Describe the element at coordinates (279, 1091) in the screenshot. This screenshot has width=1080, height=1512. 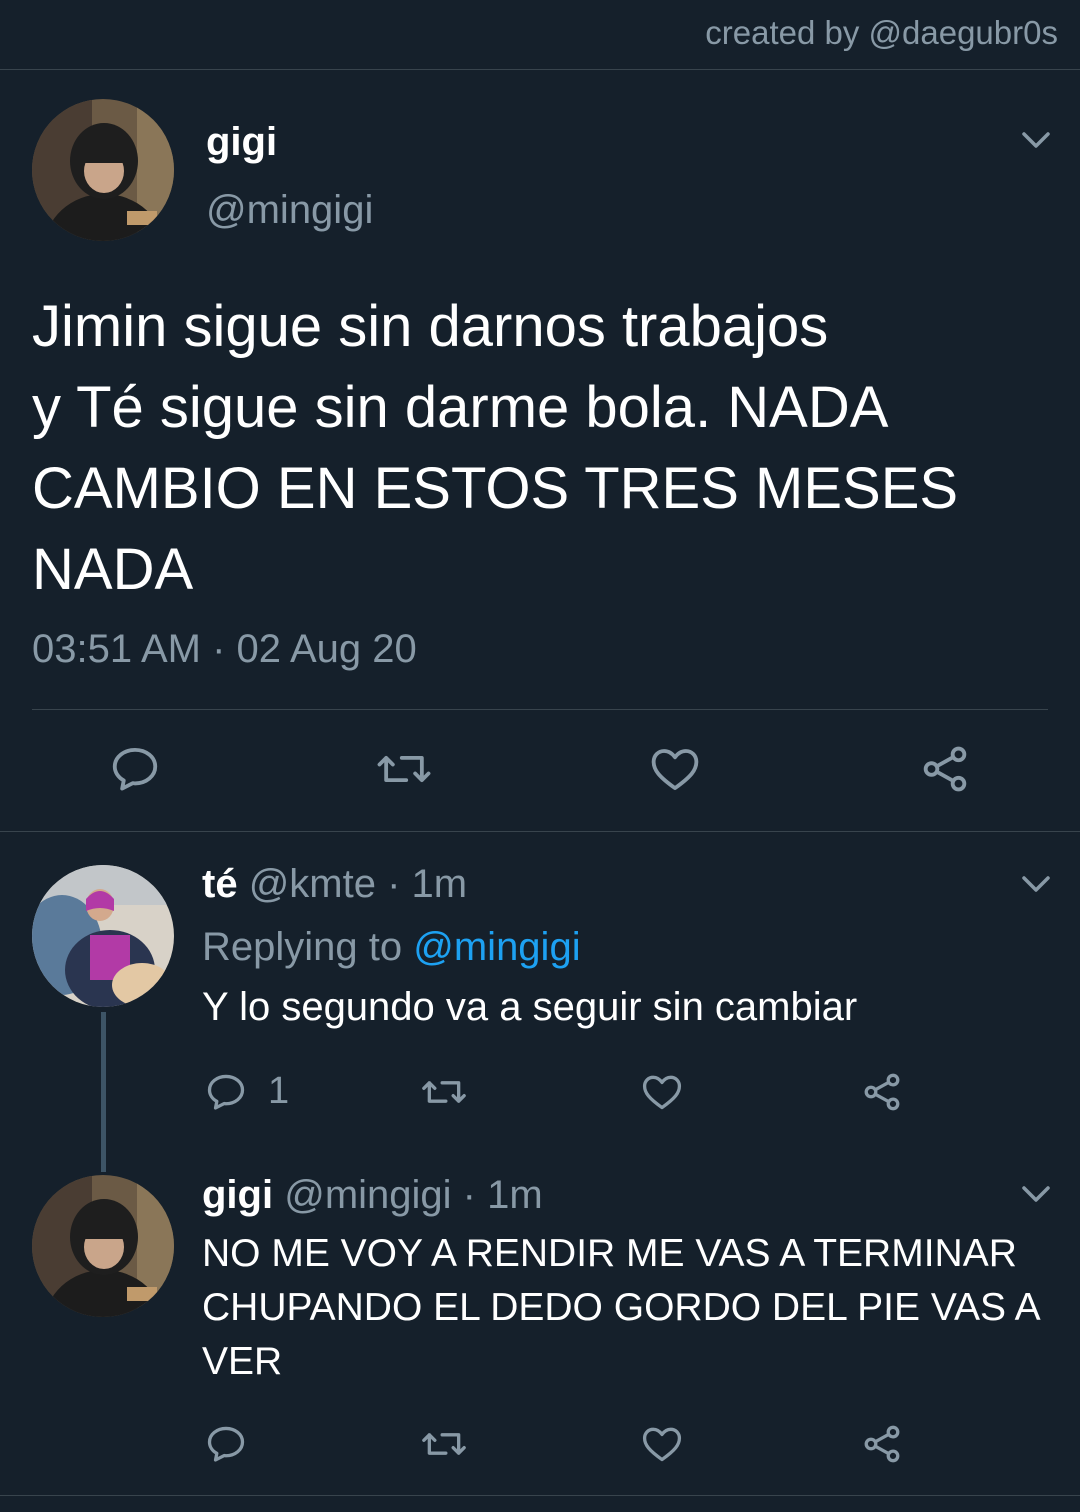
I see `reply1-reply-count: 1` at that location.